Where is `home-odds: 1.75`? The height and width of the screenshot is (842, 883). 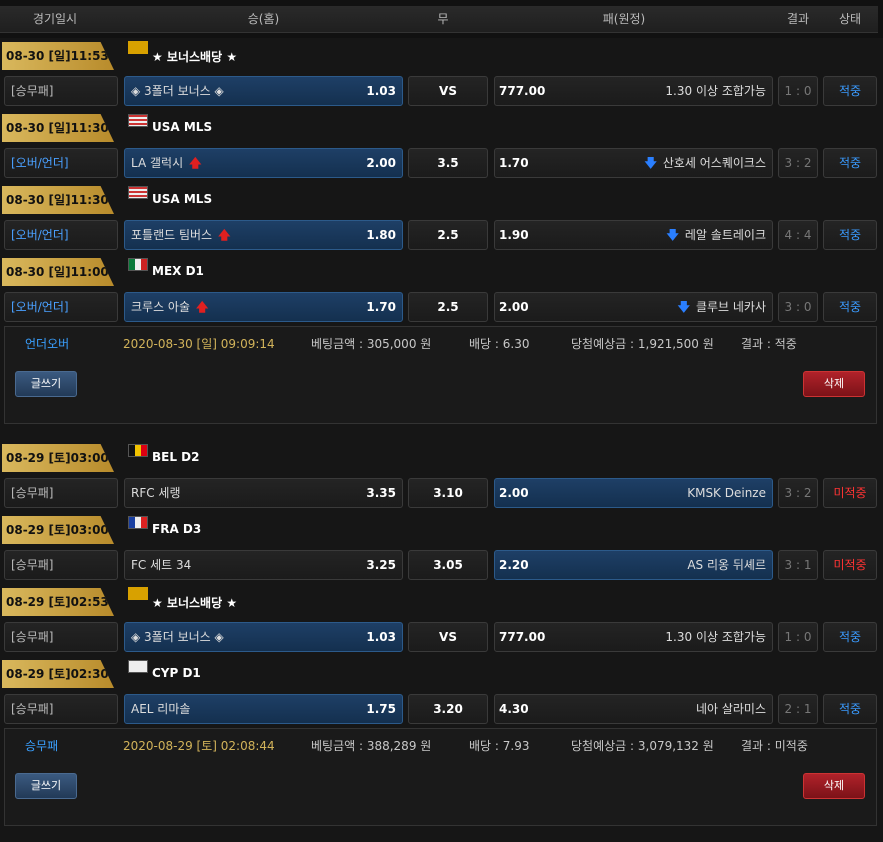
home-odds: 1.75 is located at coordinates (381, 709).